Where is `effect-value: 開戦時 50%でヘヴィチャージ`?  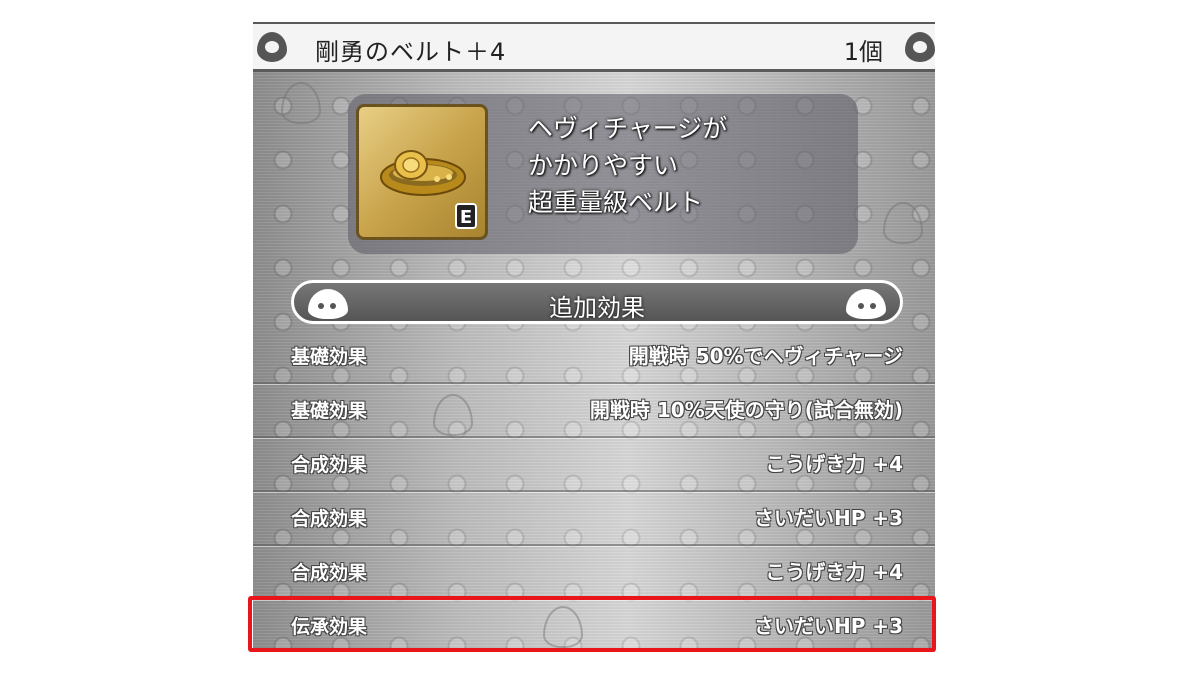 effect-value: 開戦時 50%でヘヴィチャージ is located at coordinates (765, 356).